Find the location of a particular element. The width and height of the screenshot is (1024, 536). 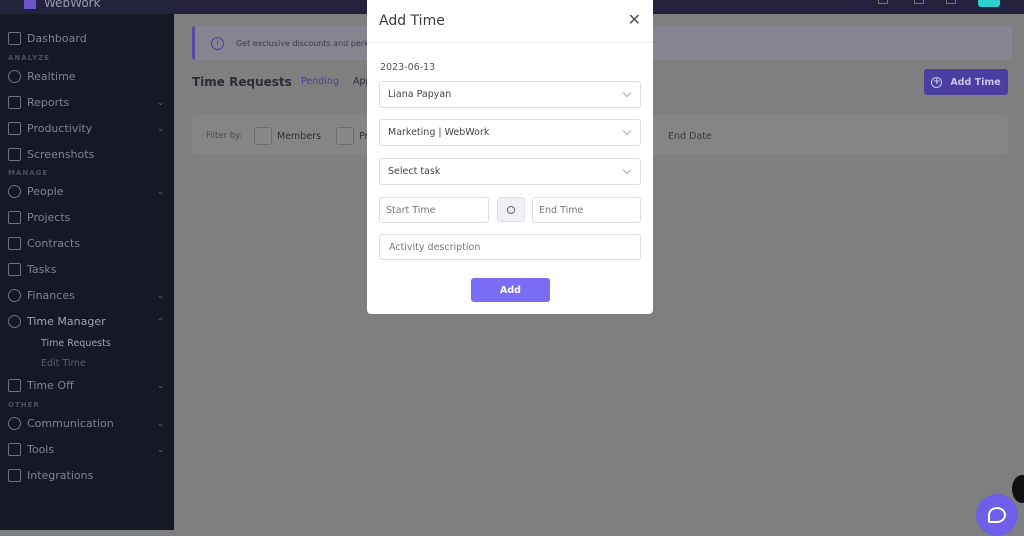

sidebar-item-realtime: Realtime is located at coordinates (87, 76).